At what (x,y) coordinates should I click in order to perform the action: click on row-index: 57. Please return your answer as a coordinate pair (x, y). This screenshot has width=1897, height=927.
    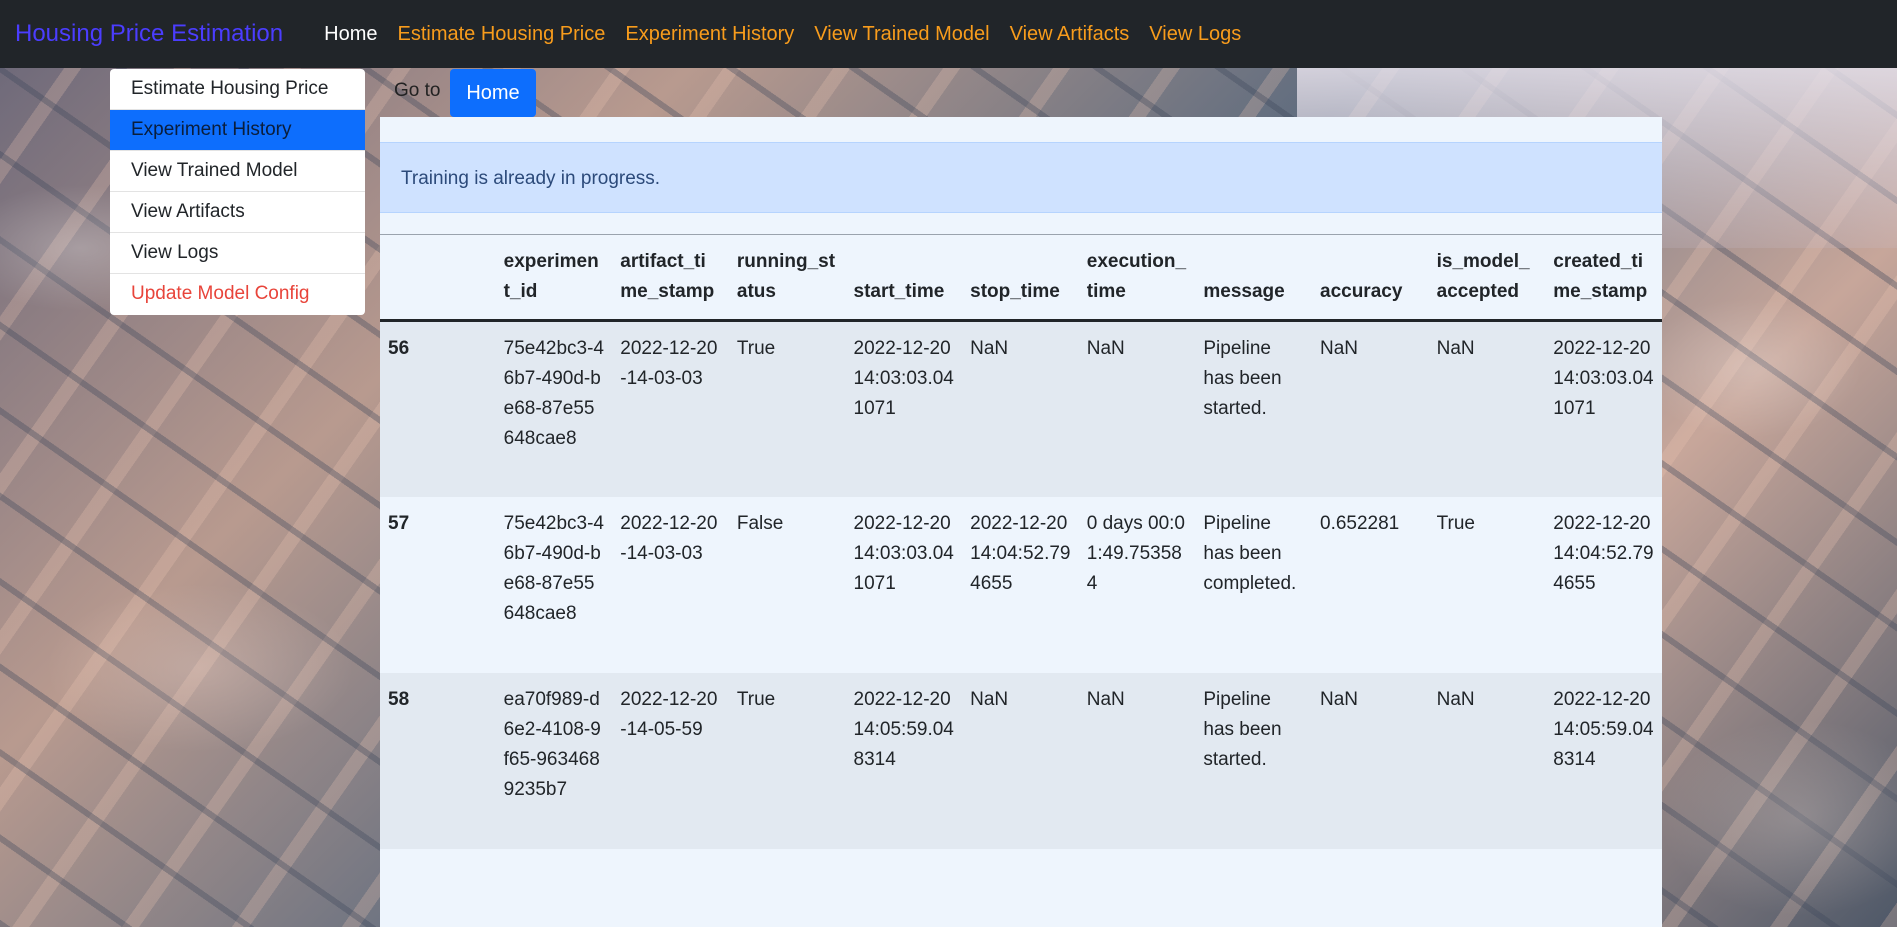
    Looking at the image, I should click on (438, 584).